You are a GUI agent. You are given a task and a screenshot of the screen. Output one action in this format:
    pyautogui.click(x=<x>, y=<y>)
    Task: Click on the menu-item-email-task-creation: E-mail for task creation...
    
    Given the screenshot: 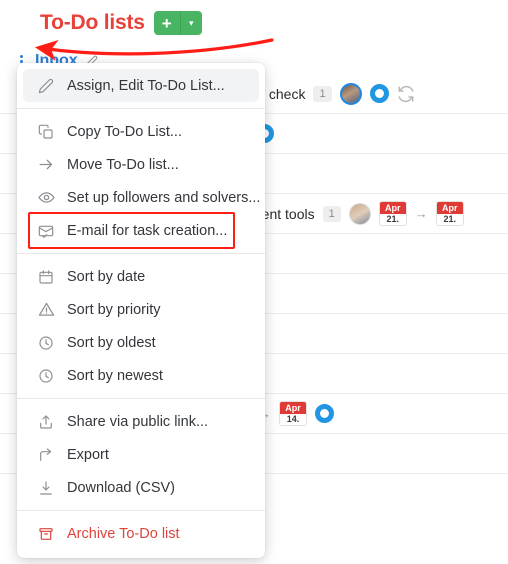 What is the action you would take?
    pyautogui.click(x=141, y=230)
    